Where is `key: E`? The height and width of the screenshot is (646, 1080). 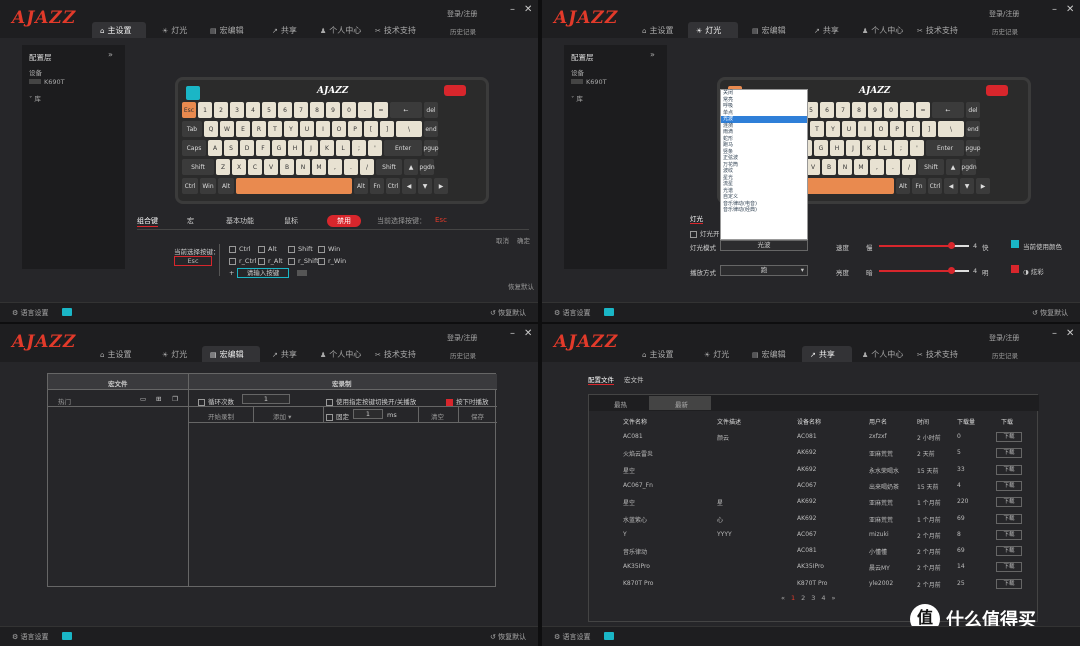
key: E is located at coordinates (243, 129).